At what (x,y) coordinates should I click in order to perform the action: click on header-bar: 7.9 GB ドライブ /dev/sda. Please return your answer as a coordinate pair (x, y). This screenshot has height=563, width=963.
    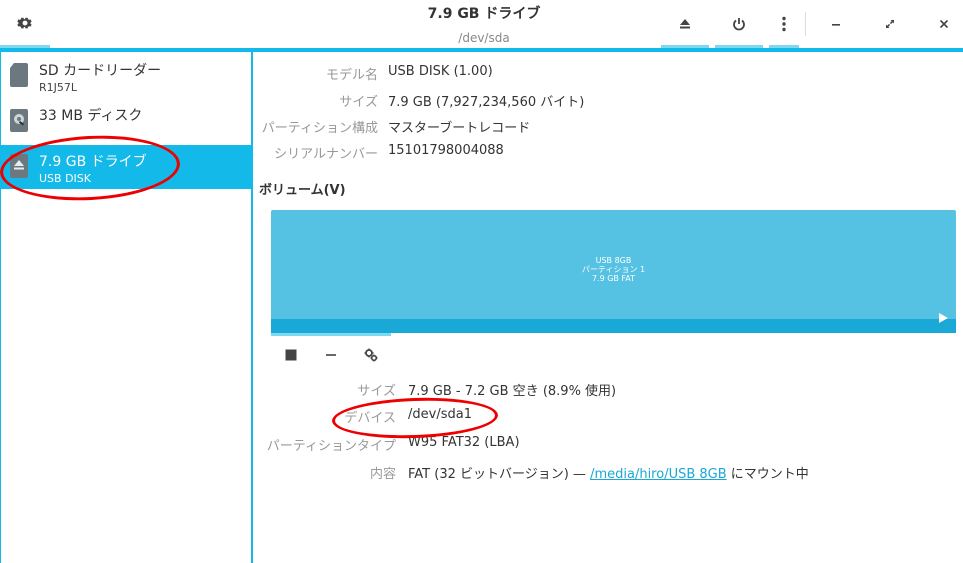
    Looking at the image, I should click on (481, 25).